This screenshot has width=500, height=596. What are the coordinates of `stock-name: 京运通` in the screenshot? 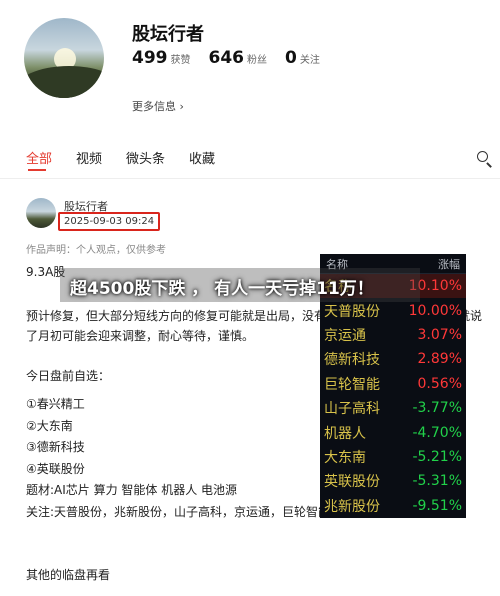 It's located at (345, 335).